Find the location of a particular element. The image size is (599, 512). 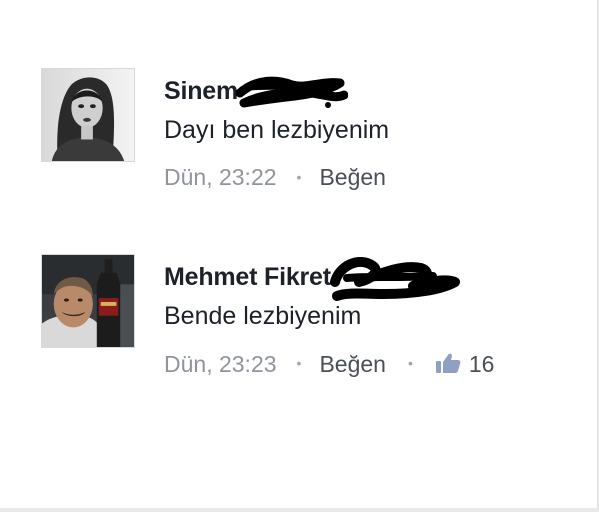

author-name: Sinem is located at coordinates (201, 91).